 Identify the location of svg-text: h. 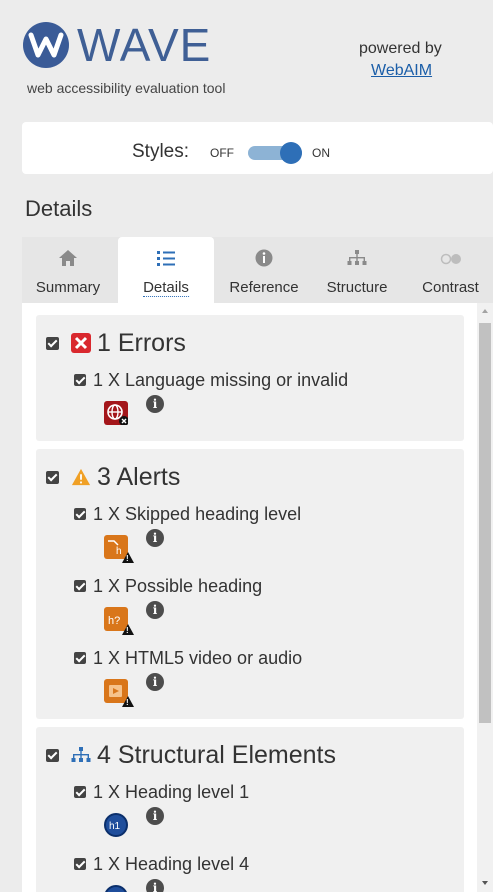
(119, 551).